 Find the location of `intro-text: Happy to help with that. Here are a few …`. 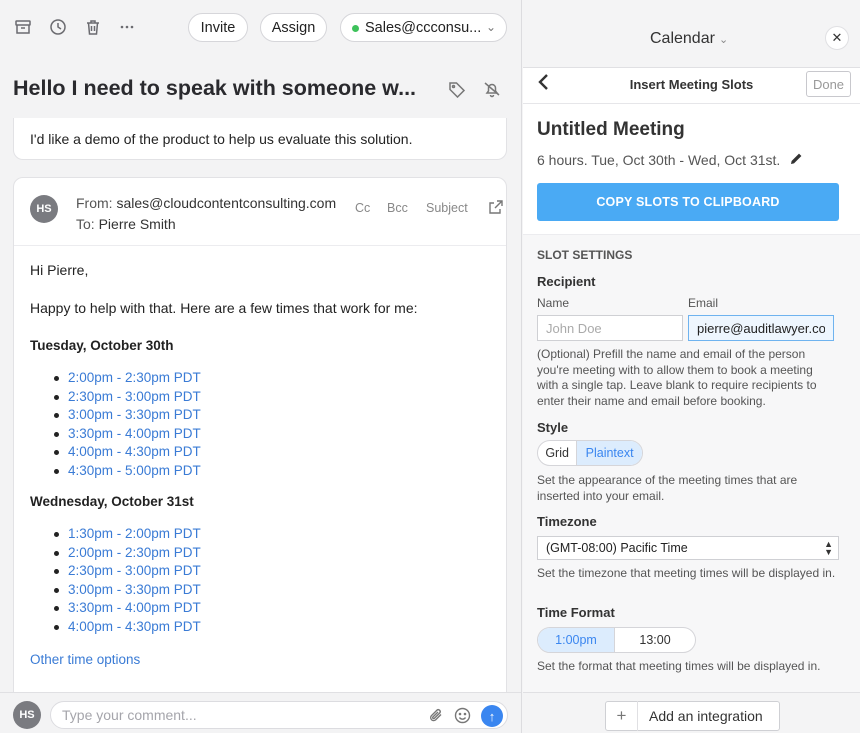

intro-text: Happy to help with that. Here are a few … is located at coordinates (224, 308).